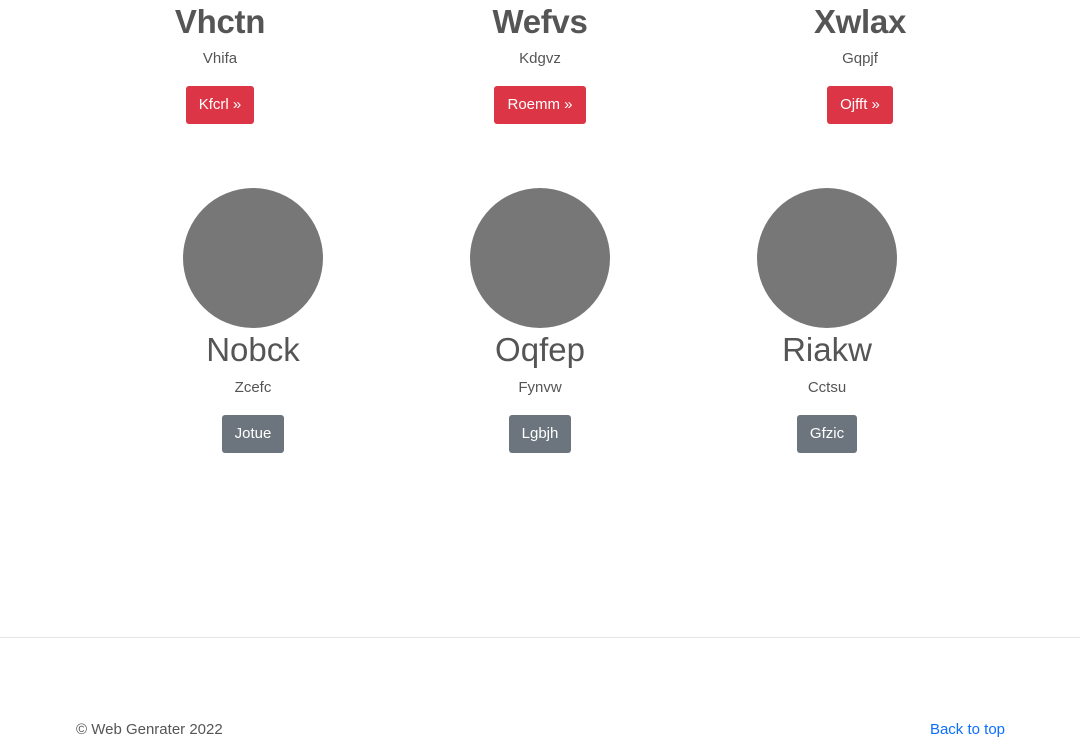  What do you see at coordinates (540, 349) in the screenshot?
I see `marketing-title: Oqfep` at bounding box center [540, 349].